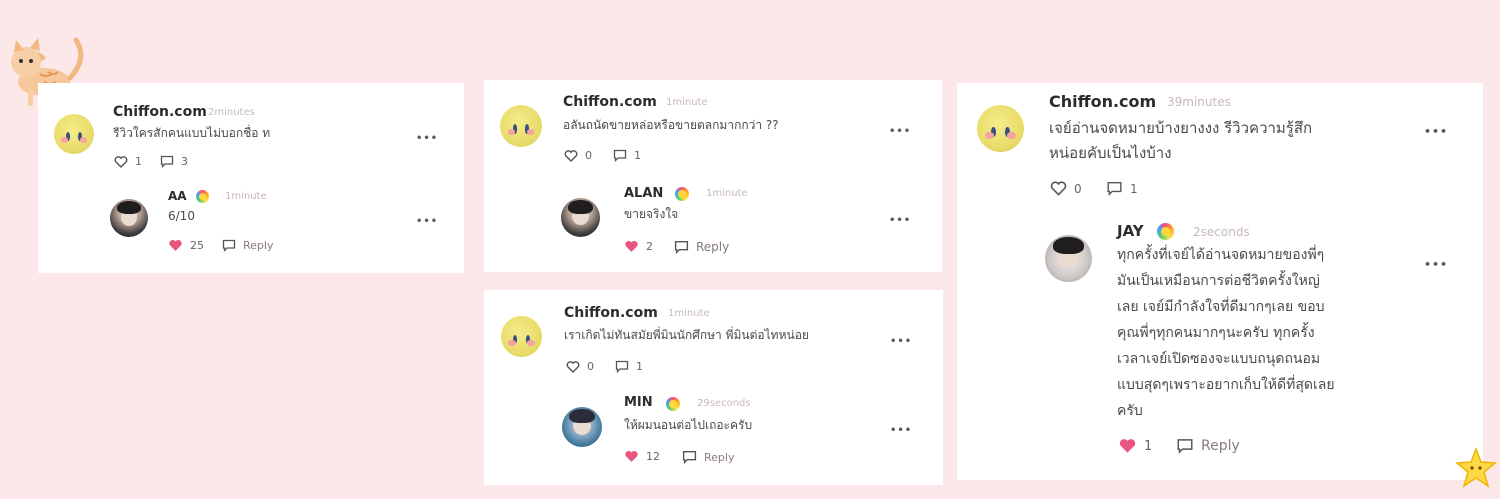  I want to click on reply-username: ALAN, so click(643, 193).